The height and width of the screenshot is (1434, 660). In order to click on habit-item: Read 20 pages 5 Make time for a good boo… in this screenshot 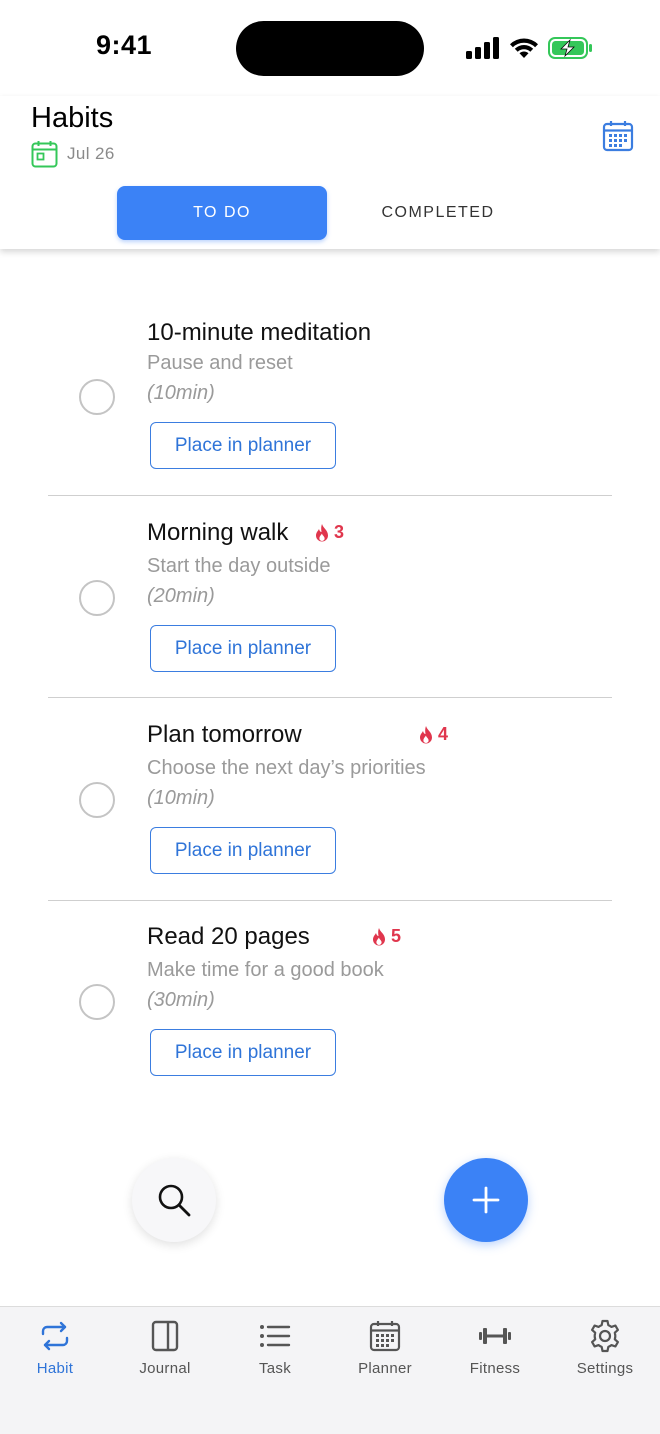, I will do `click(330, 1003)`.